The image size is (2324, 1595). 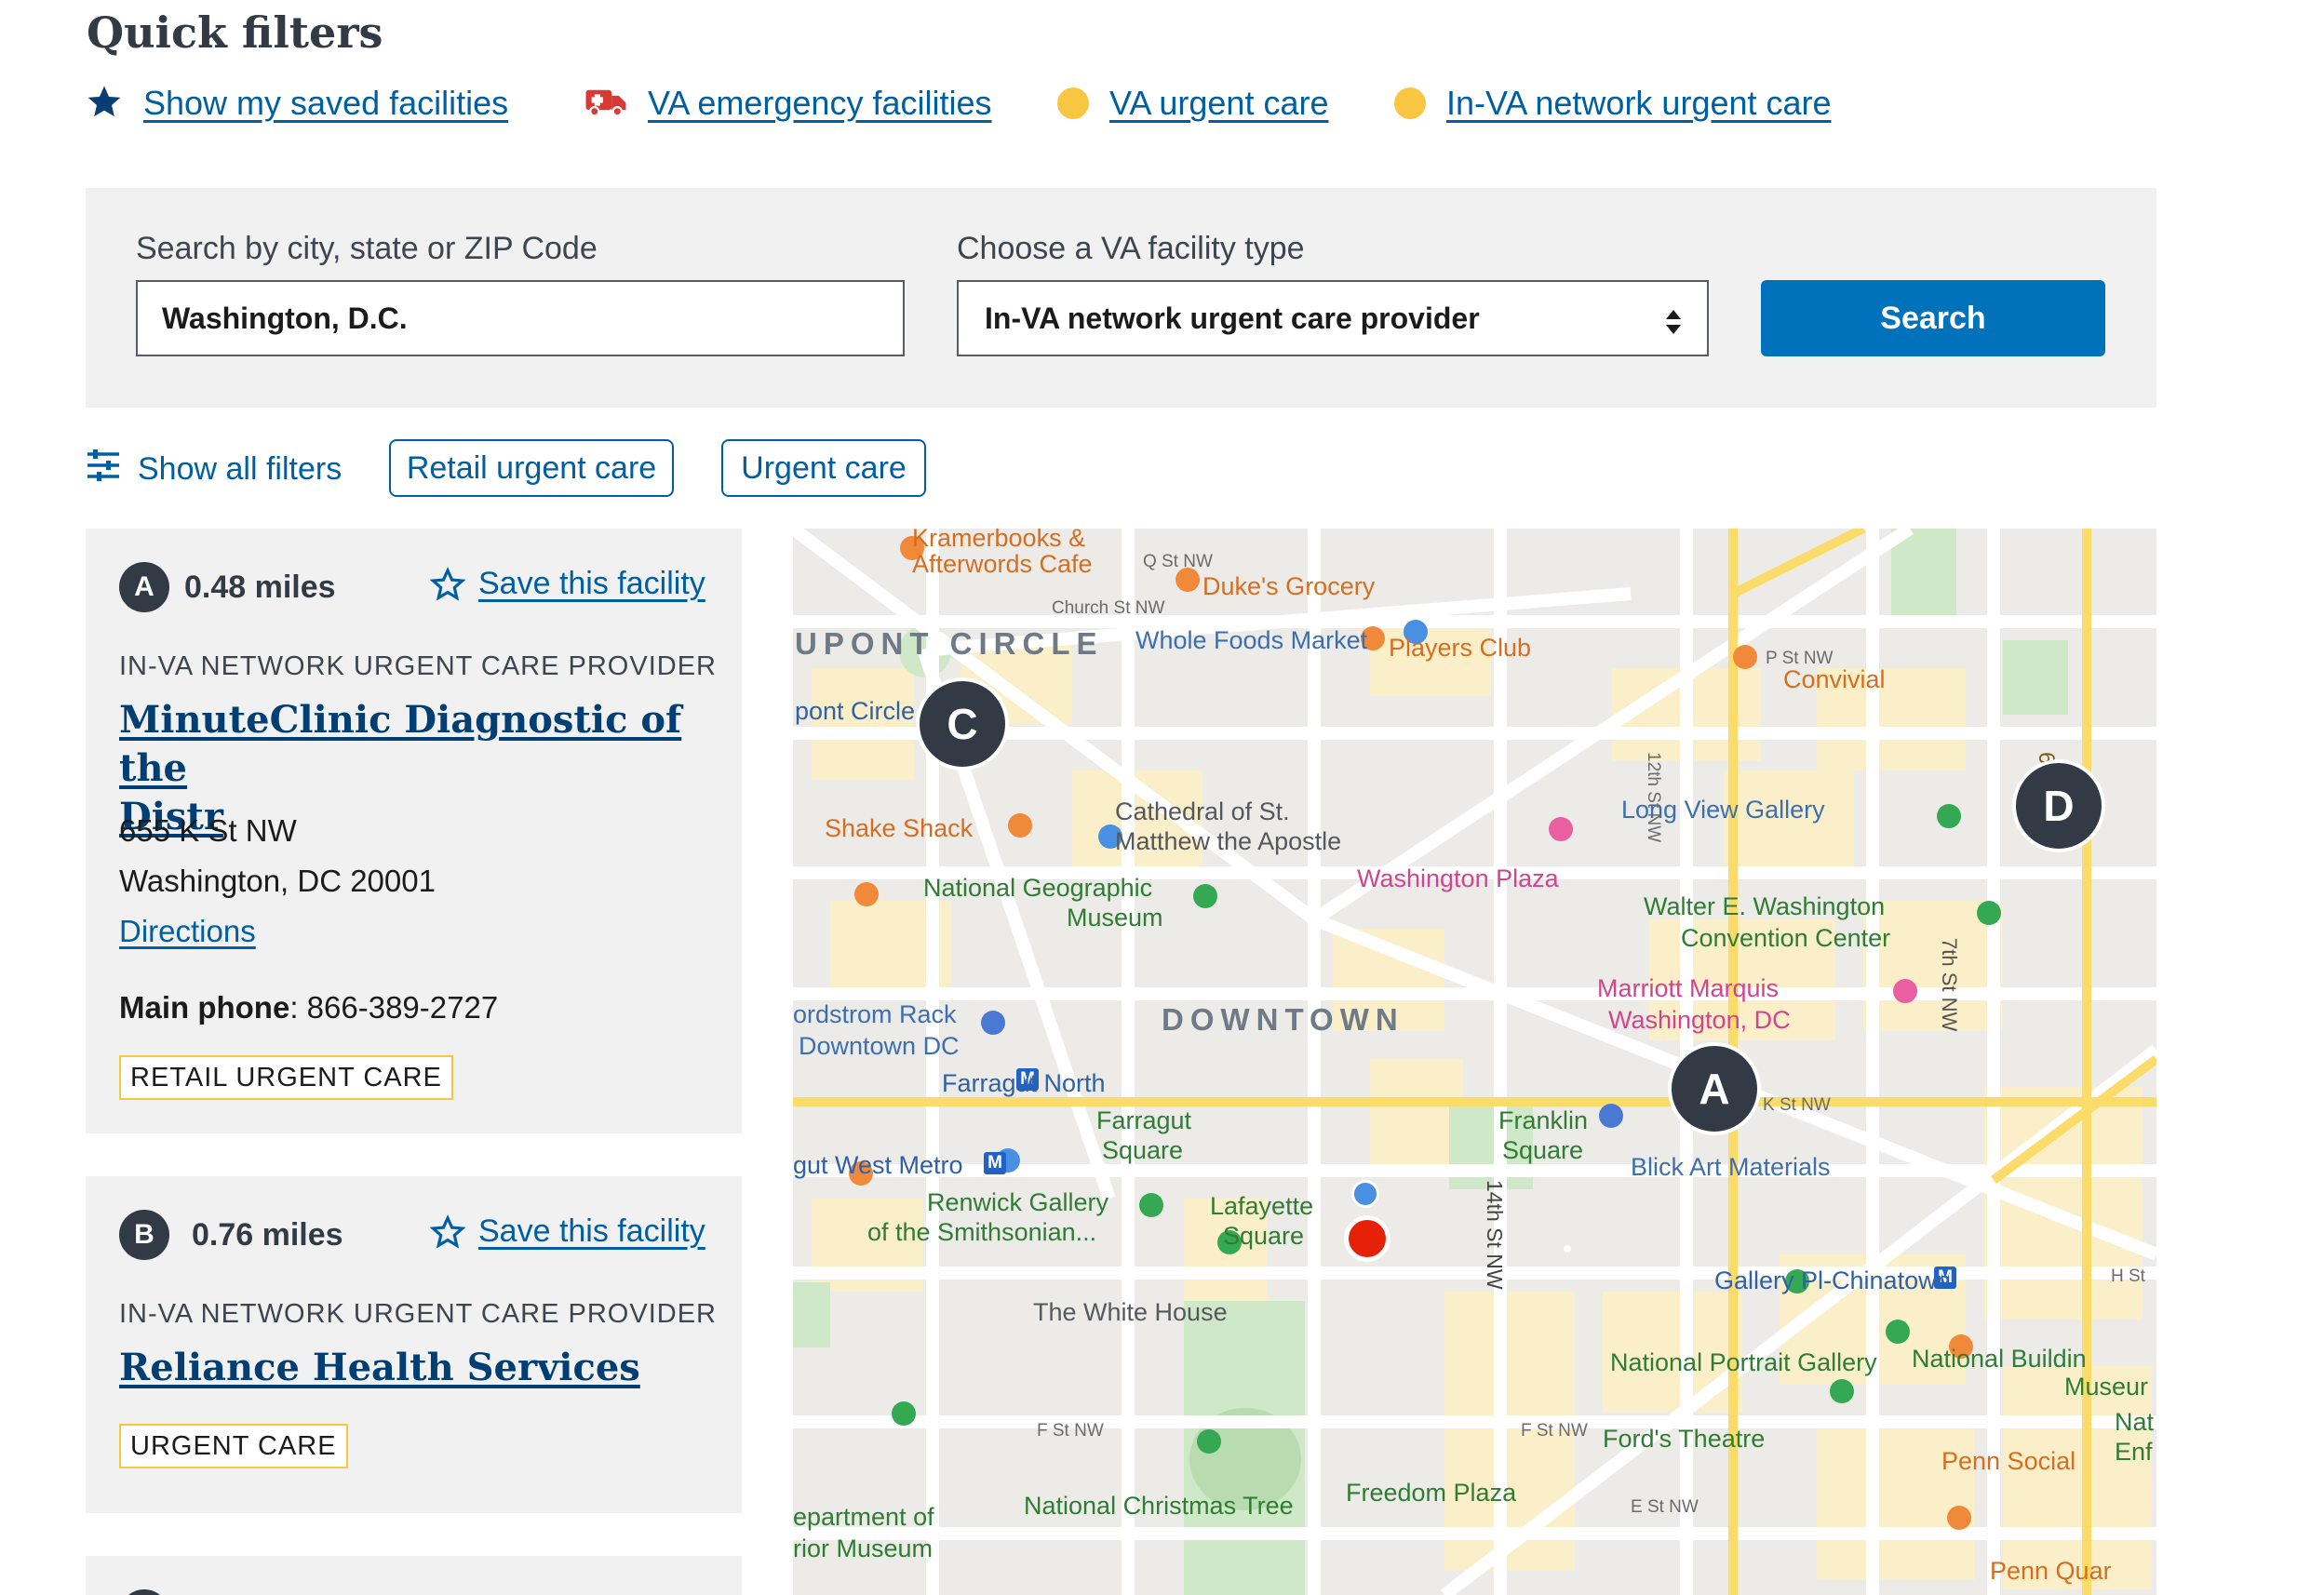 I want to click on map-label-white-house: The White House, so click(x=1130, y=1312).